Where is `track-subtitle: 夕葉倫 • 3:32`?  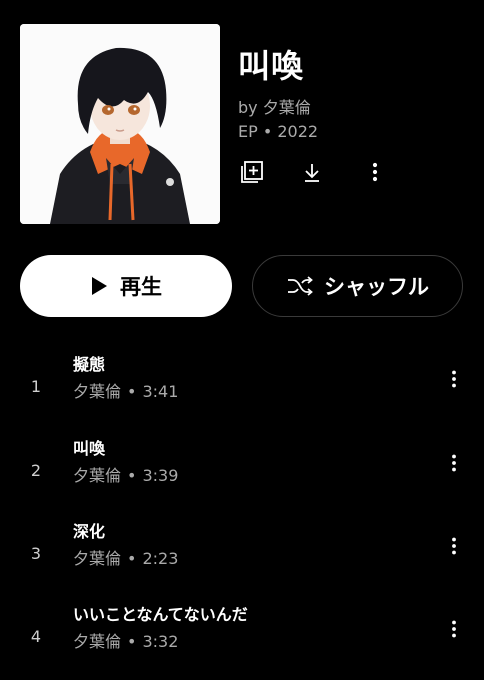 track-subtitle: 夕葉倫 • 3:32 is located at coordinates (125, 642).